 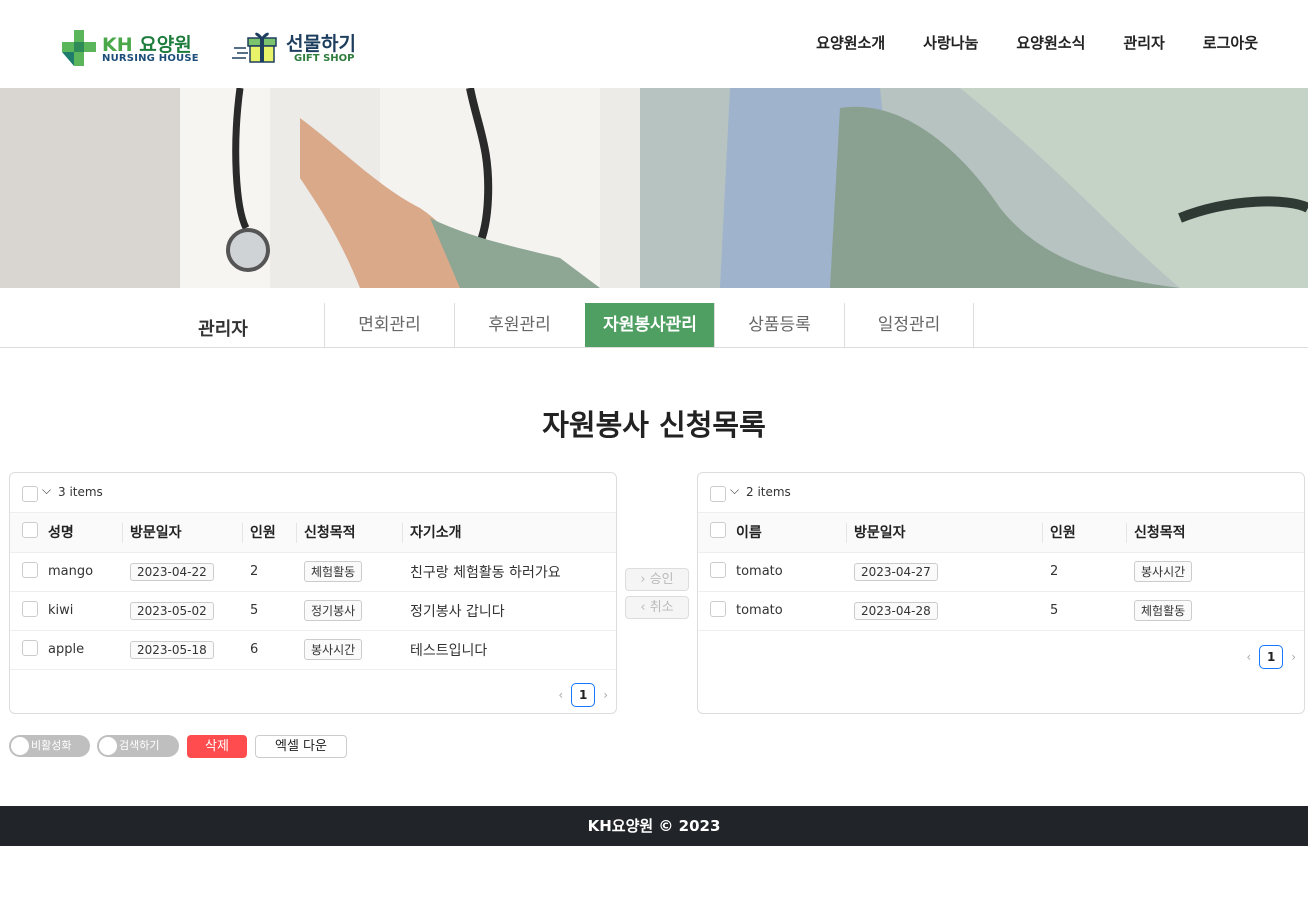 I want to click on excel-download-button: 엑셀 다운, so click(x=301, y=746).